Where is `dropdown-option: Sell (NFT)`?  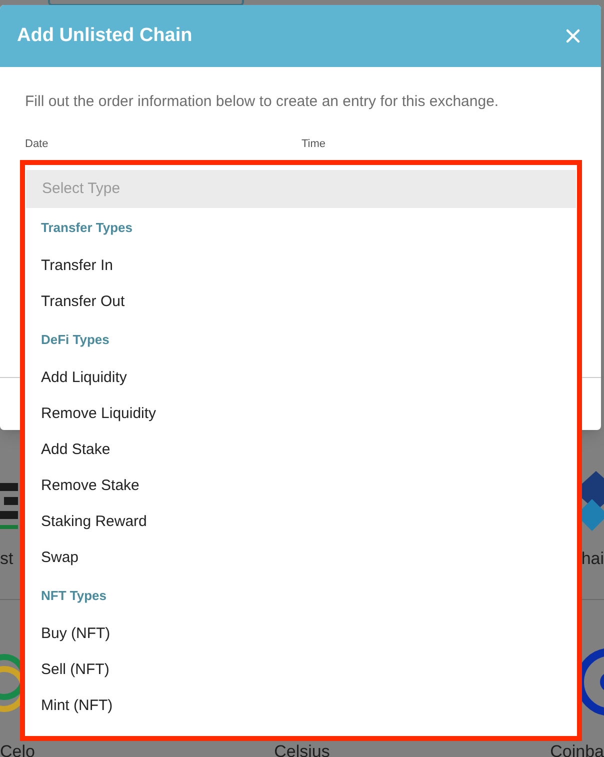 dropdown-option: Sell (NFT) is located at coordinates (301, 670).